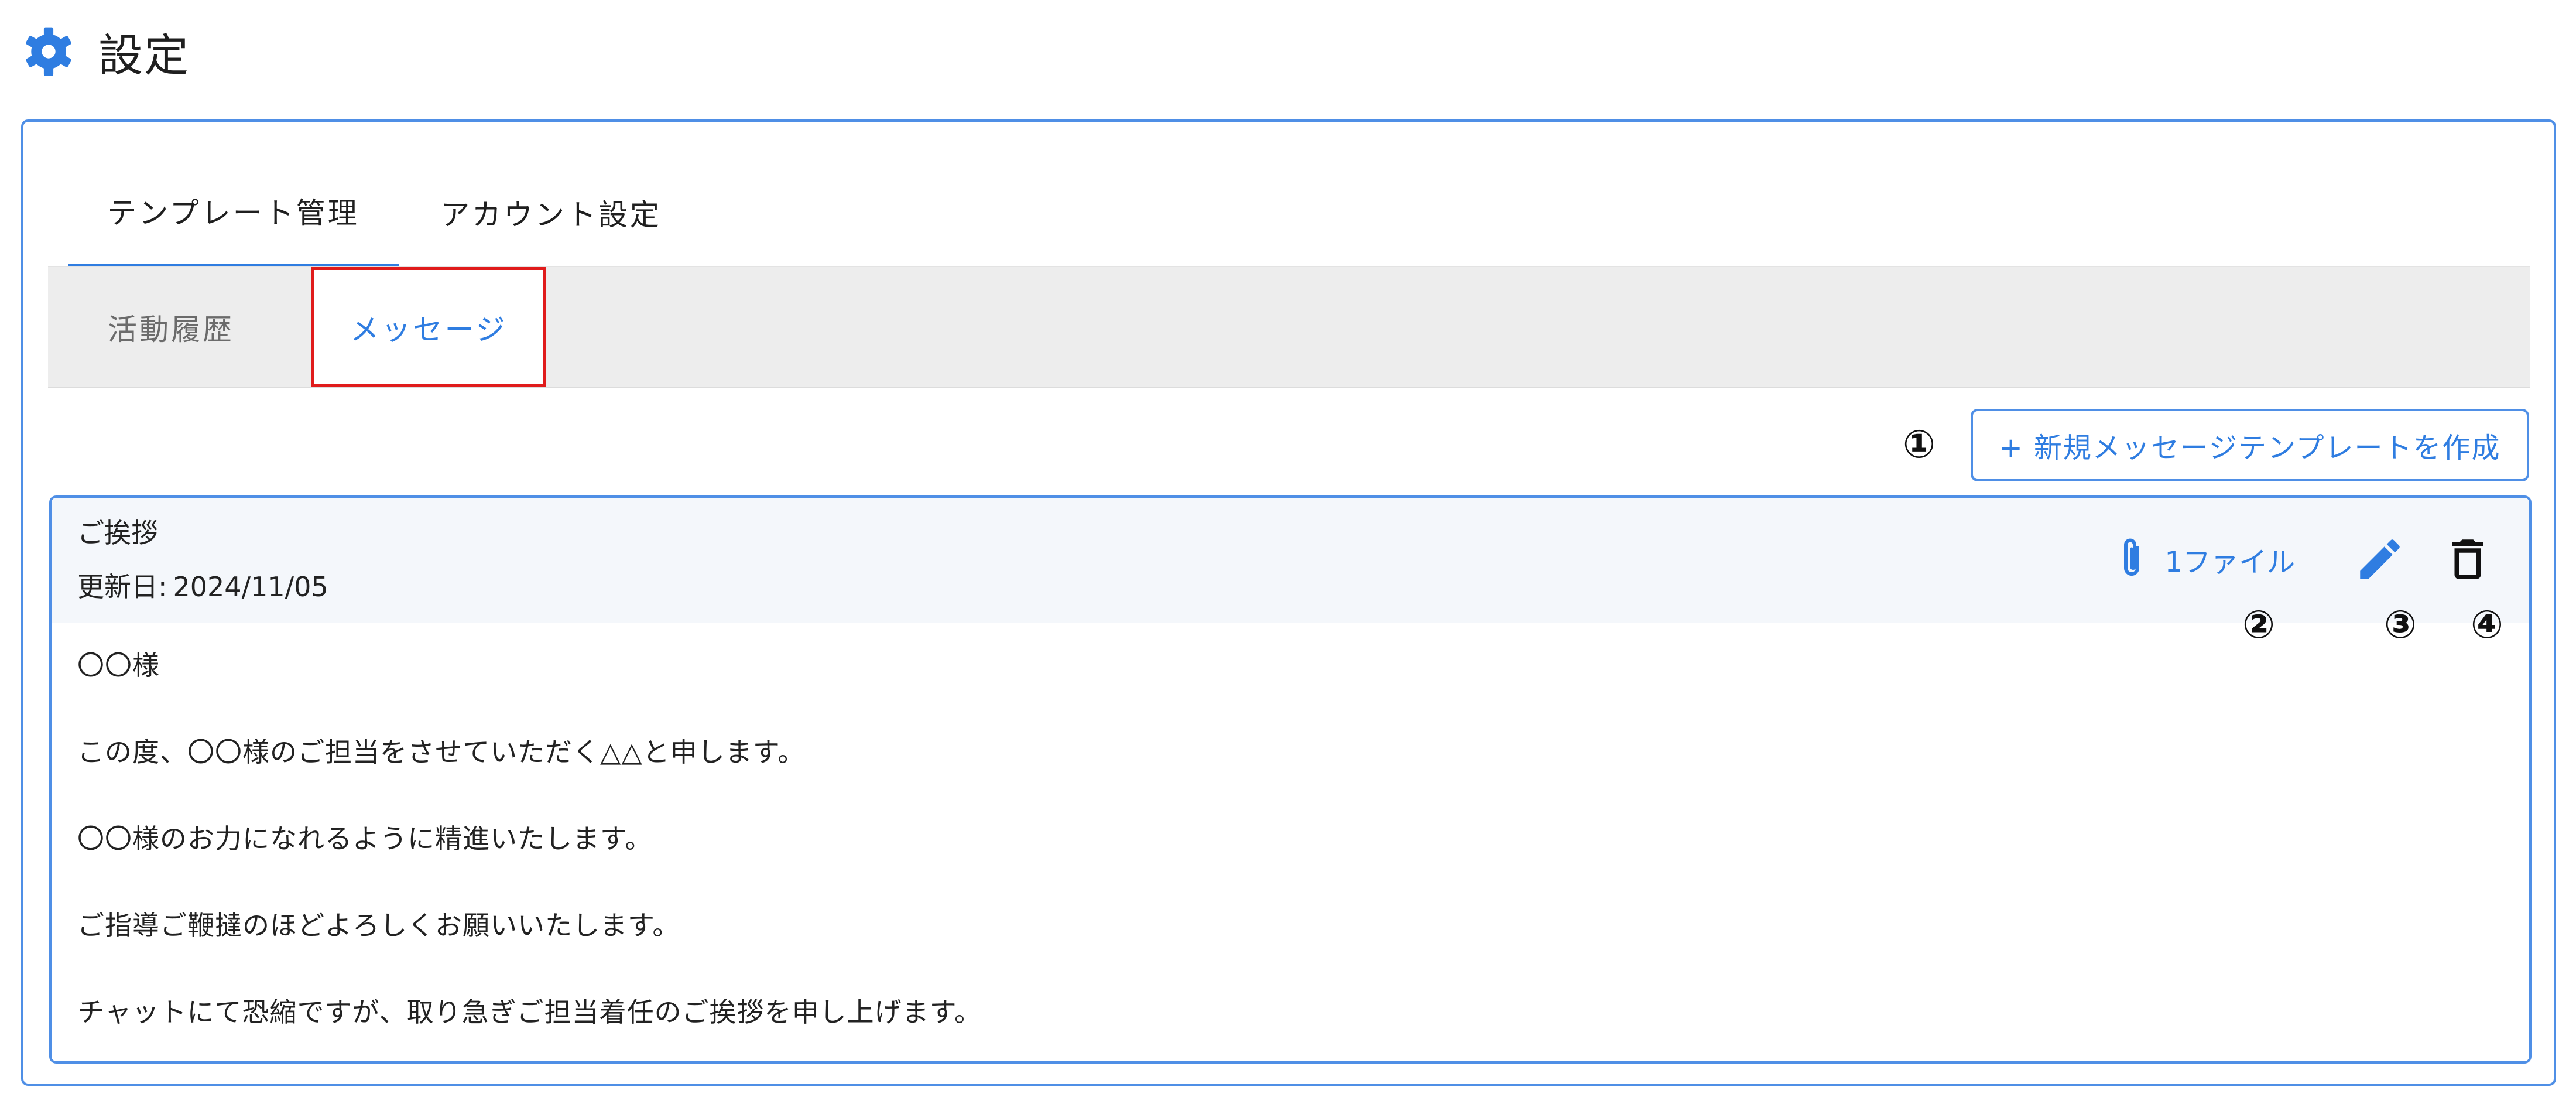 The width and height of the screenshot is (2576, 1104). What do you see at coordinates (1919, 445) in the screenshot?
I see `marker-1: ①` at bounding box center [1919, 445].